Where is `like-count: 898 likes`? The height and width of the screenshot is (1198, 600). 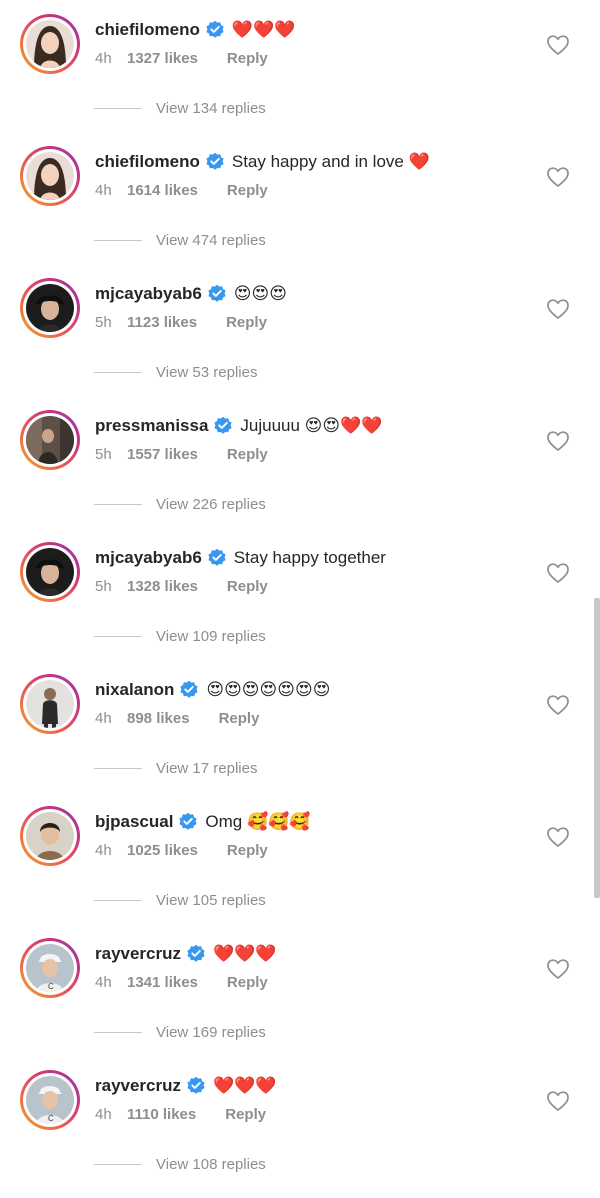 like-count: 898 likes is located at coordinates (158, 718).